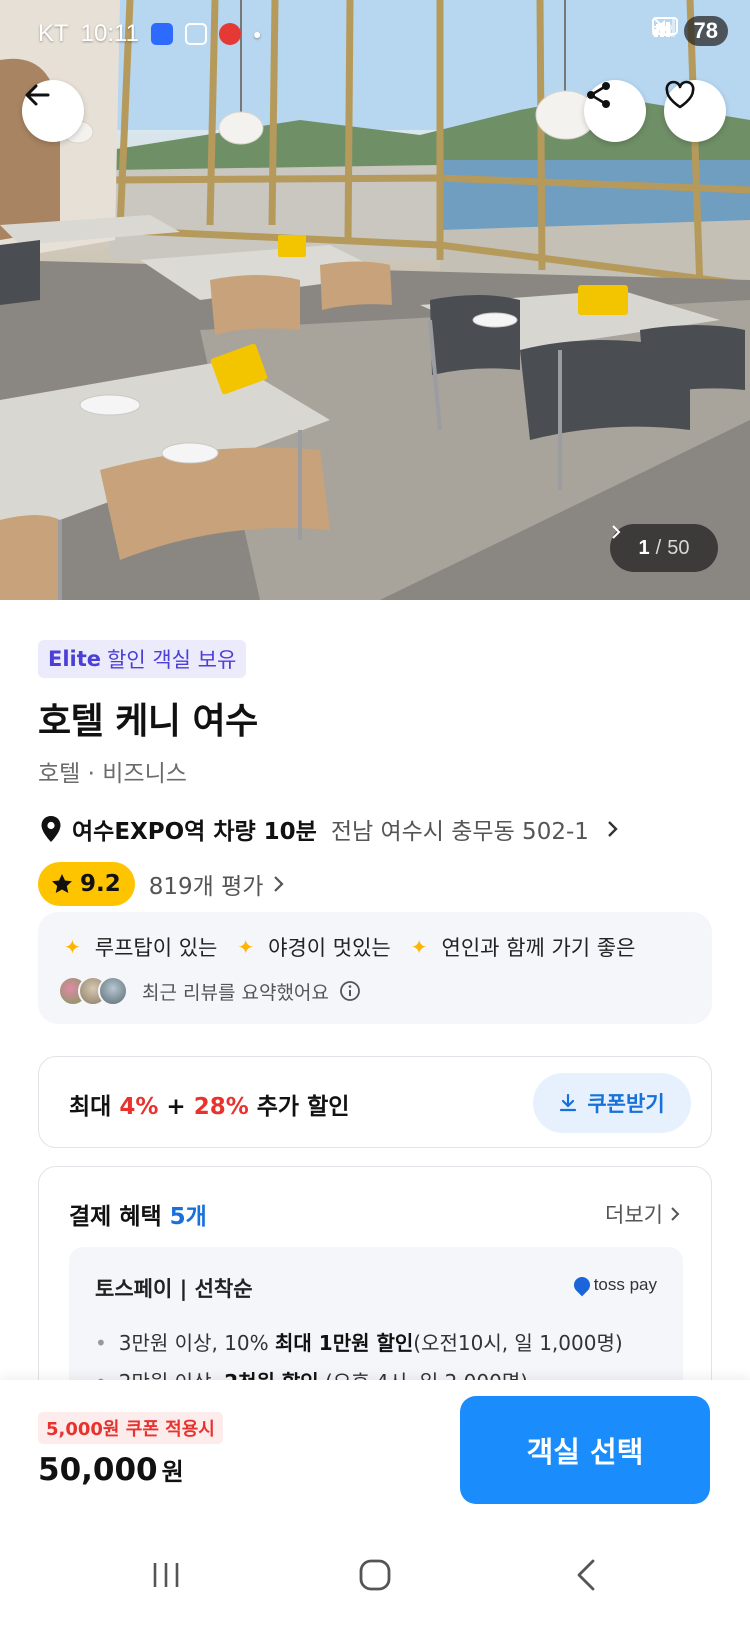 The width and height of the screenshot is (750, 1625). I want to click on price-amount: 50,000, so click(98, 1470).